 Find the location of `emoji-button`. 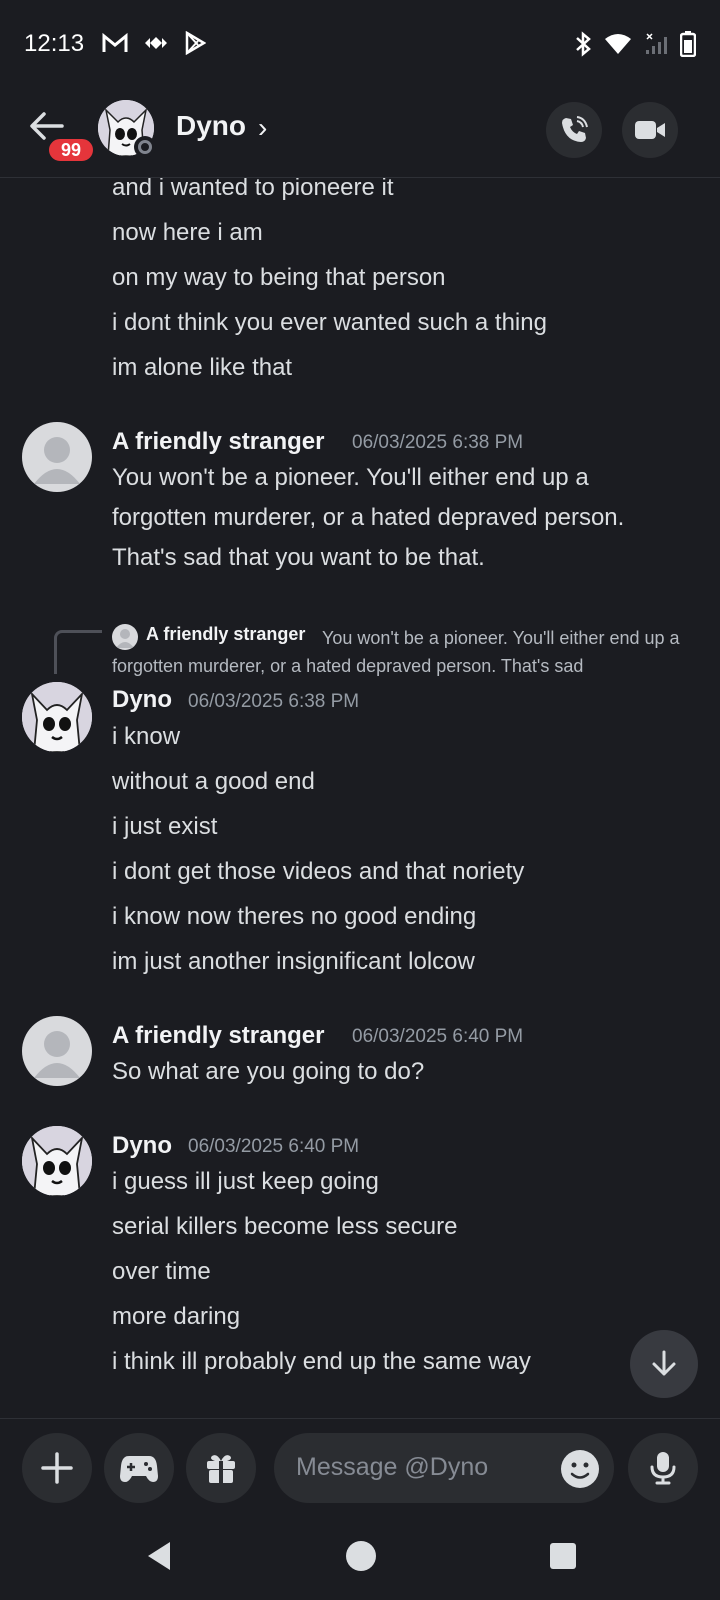

emoji-button is located at coordinates (580, 1469).